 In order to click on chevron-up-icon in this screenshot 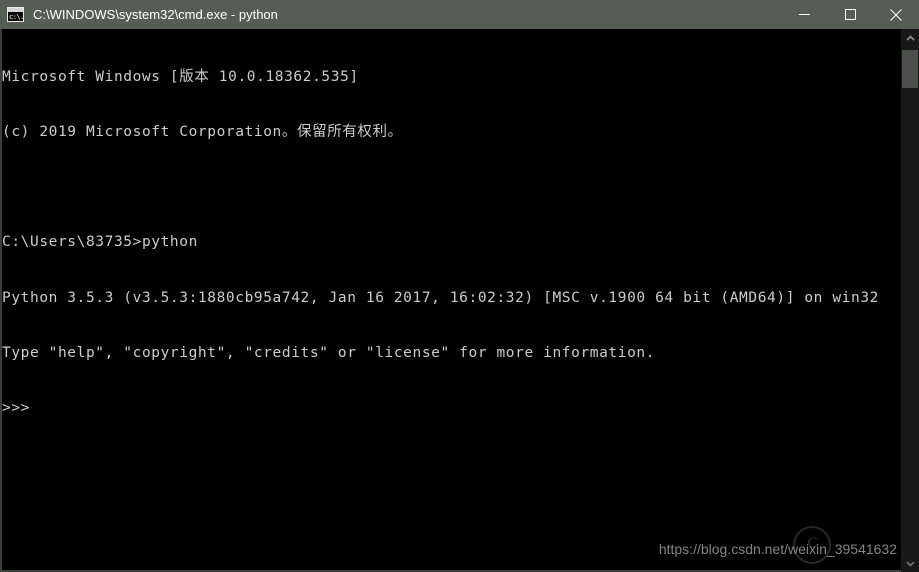, I will do `click(910, 37)`.